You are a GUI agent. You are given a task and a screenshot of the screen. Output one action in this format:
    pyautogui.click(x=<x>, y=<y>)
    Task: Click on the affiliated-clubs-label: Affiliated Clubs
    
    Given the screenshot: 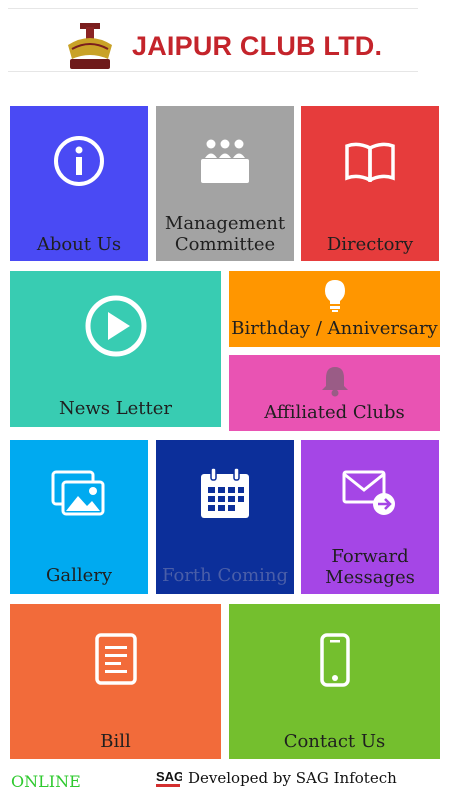 What is the action you would take?
    pyautogui.click(x=334, y=412)
    